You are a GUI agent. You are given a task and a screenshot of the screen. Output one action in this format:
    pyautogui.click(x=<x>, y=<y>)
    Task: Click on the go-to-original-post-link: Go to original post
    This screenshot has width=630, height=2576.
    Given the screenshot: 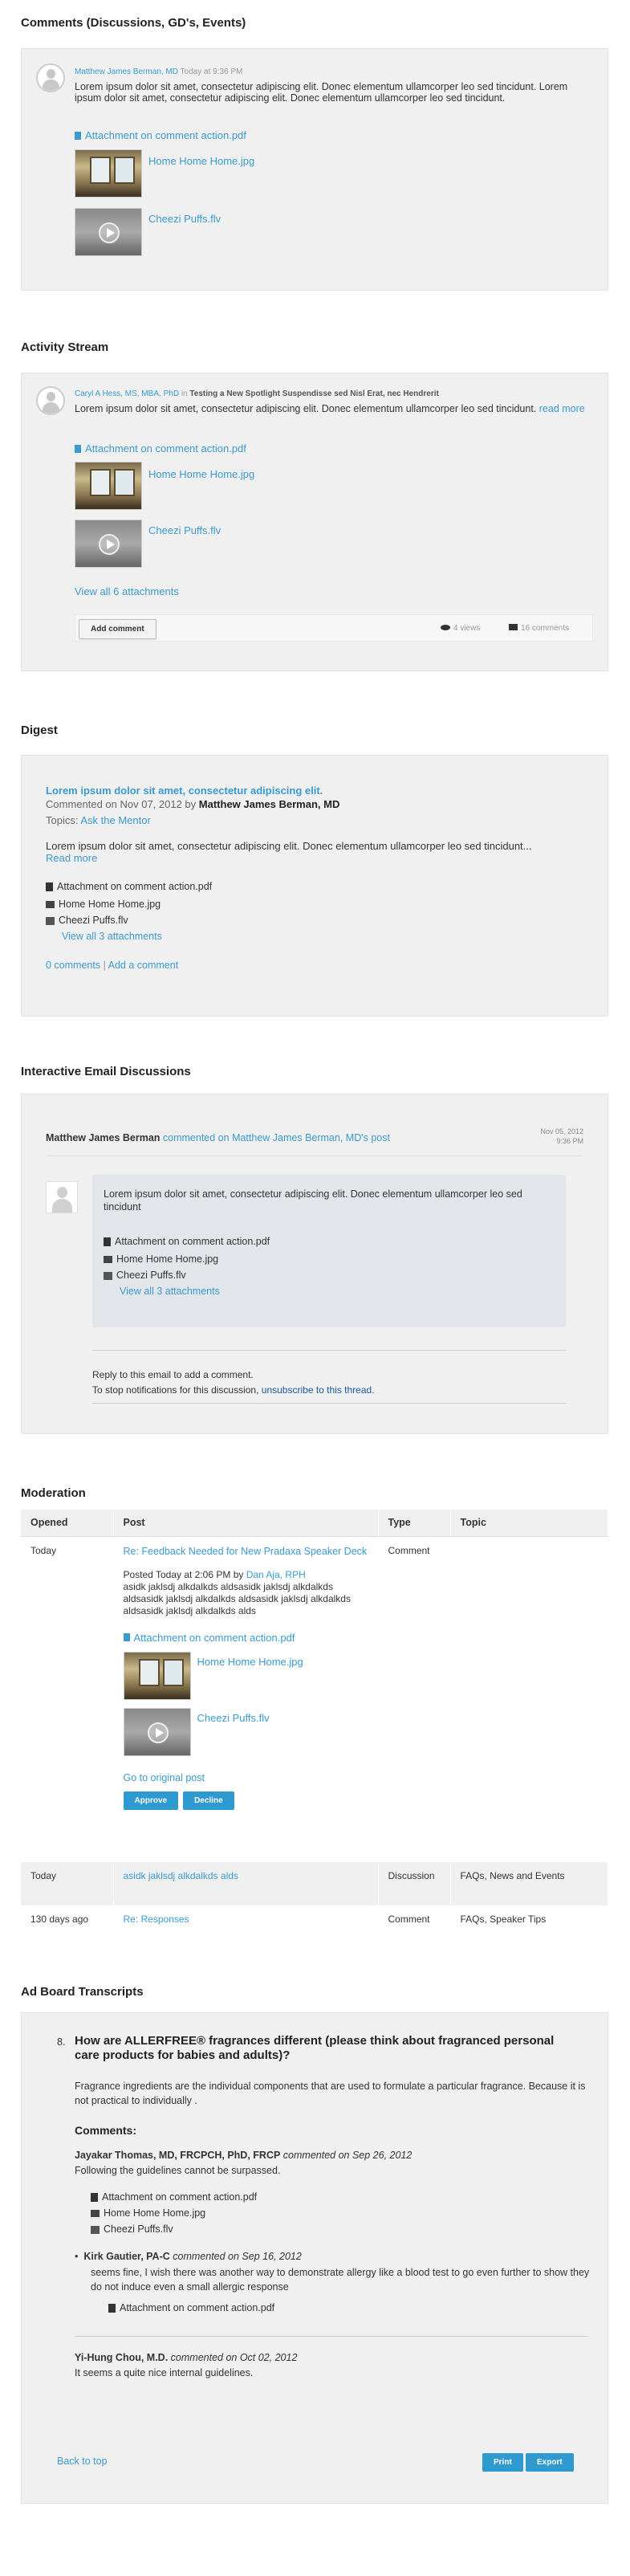 What is the action you would take?
    pyautogui.click(x=246, y=1778)
    